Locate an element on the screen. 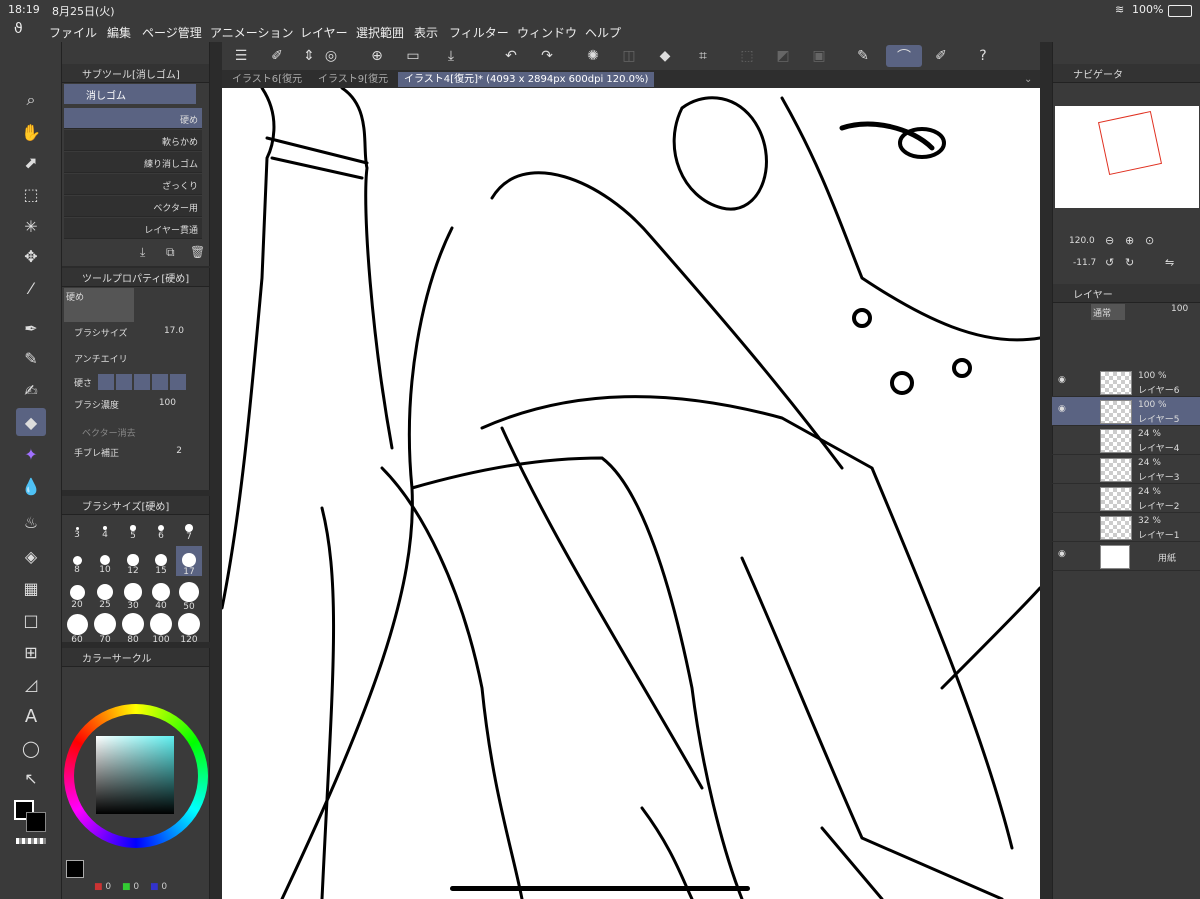  menu-edit: 編集 is located at coordinates (119, 32).